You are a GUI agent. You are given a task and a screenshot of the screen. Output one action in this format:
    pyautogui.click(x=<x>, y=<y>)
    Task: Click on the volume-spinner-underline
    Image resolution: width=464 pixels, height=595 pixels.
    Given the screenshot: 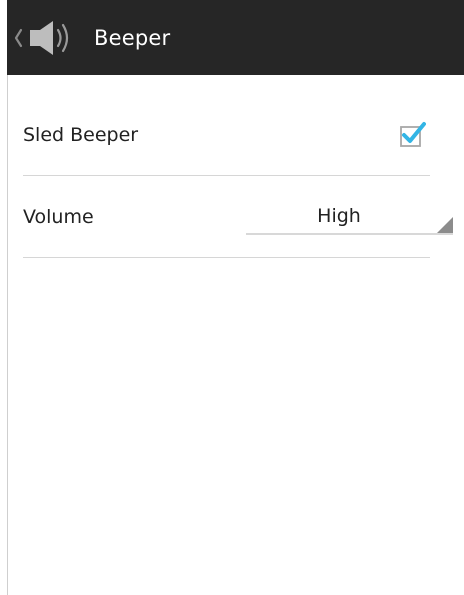 What is the action you would take?
    pyautogui.click(x=349, y=234)
    